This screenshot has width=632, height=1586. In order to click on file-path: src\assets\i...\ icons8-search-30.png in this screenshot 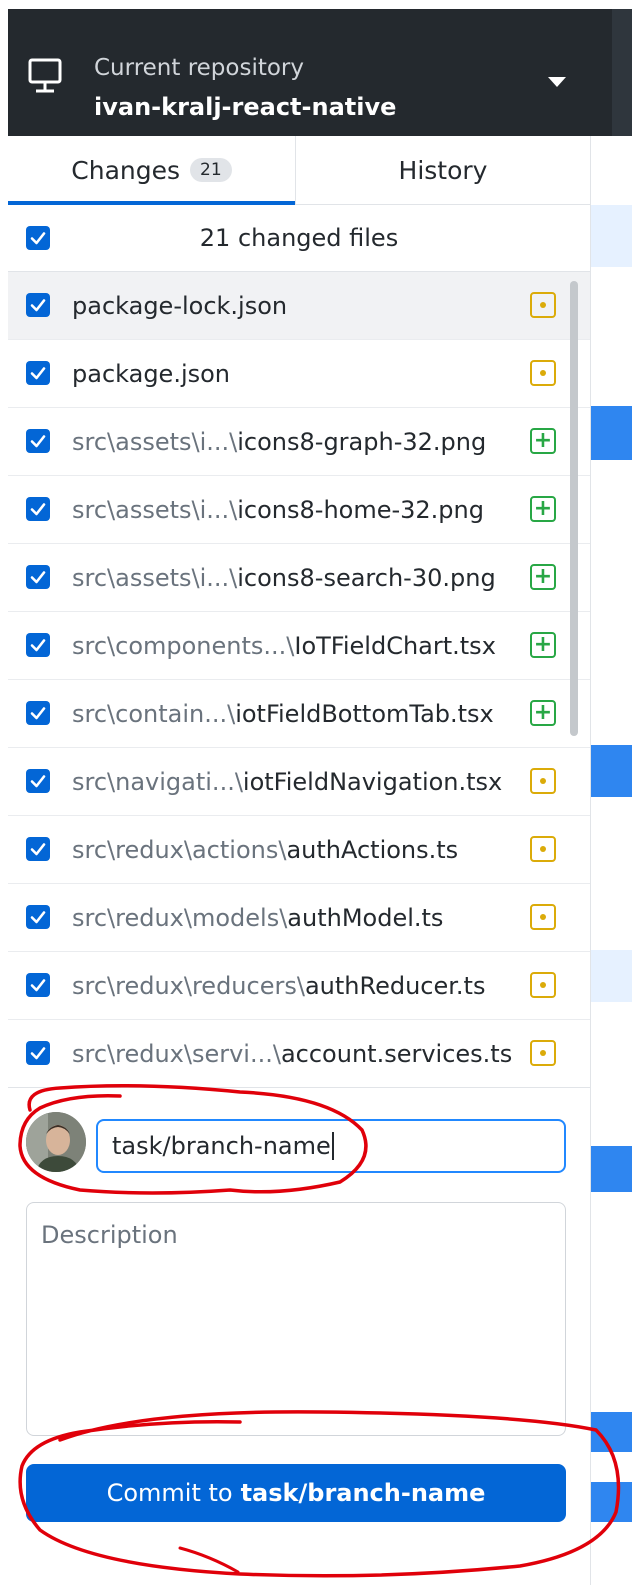, I will do `click(284, 577)`.